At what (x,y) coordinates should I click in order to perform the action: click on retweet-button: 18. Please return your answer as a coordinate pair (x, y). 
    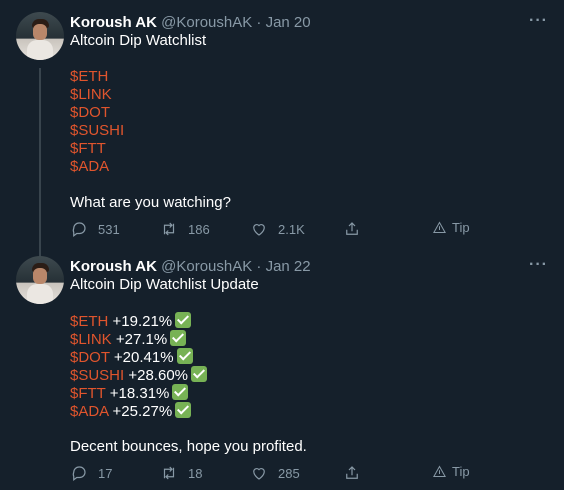
    Looking at the image, I should click on (181, 473).